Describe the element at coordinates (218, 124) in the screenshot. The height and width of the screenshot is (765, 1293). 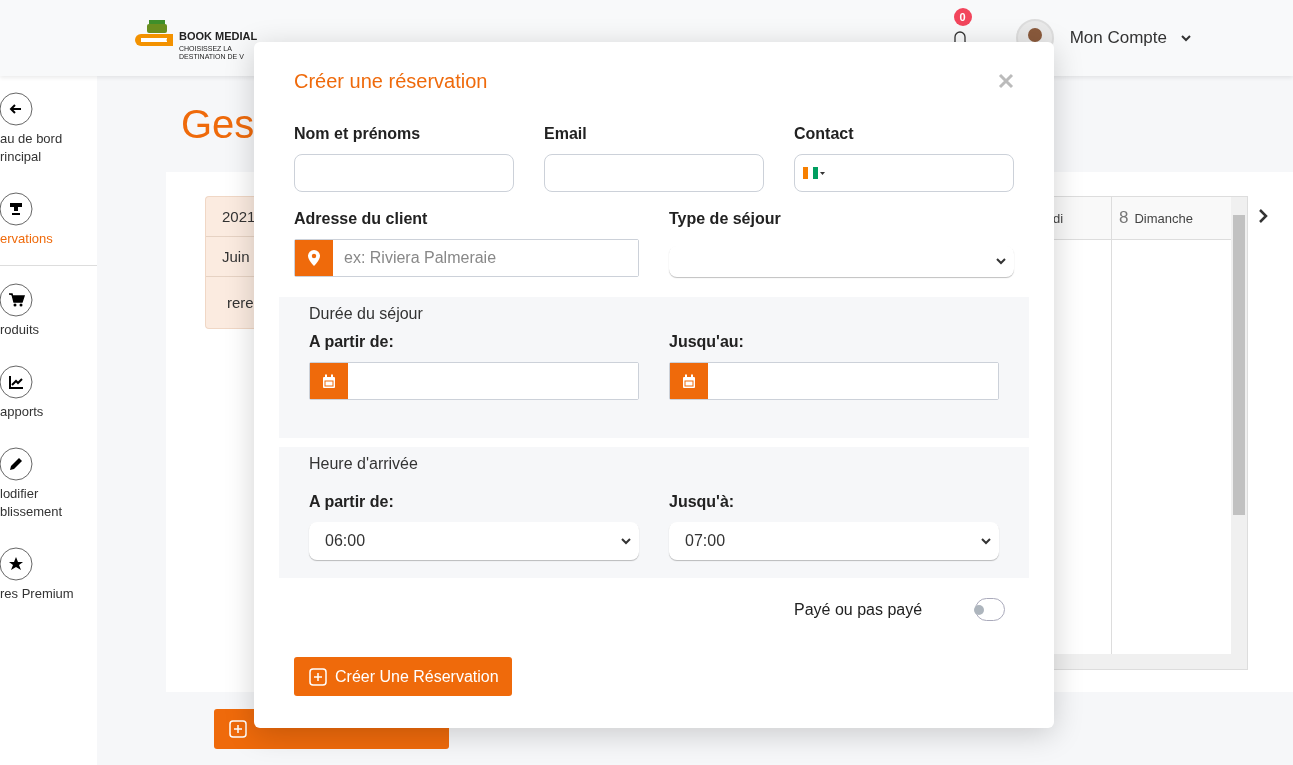
I see `page-title: Ges` at that location.